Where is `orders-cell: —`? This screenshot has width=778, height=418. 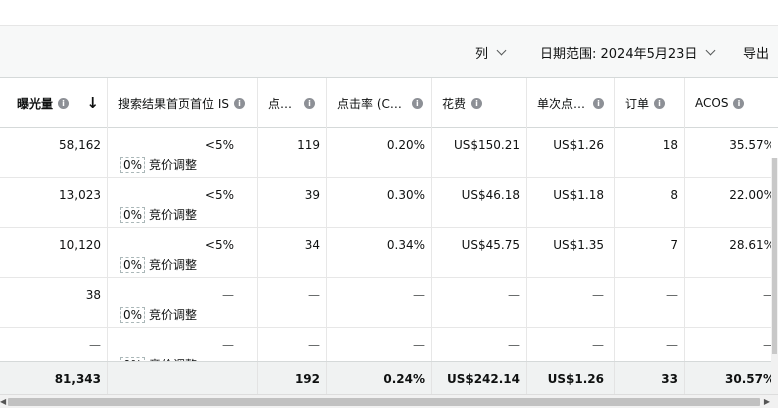 orders-cell: — is located at coordinates (650, 303).